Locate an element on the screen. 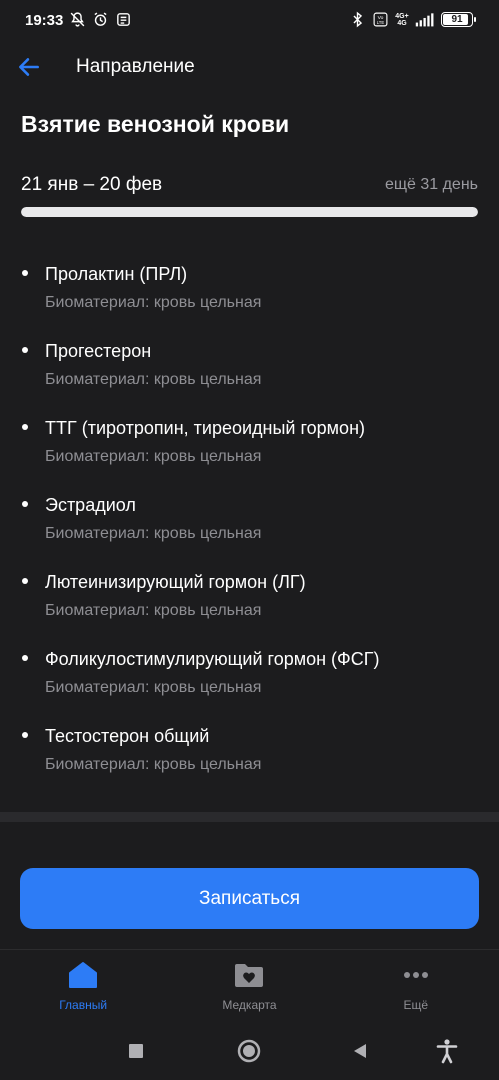 The width and height of the screenshot is (499, 1080). header-title: Направление is located at coordinates (135, 66).